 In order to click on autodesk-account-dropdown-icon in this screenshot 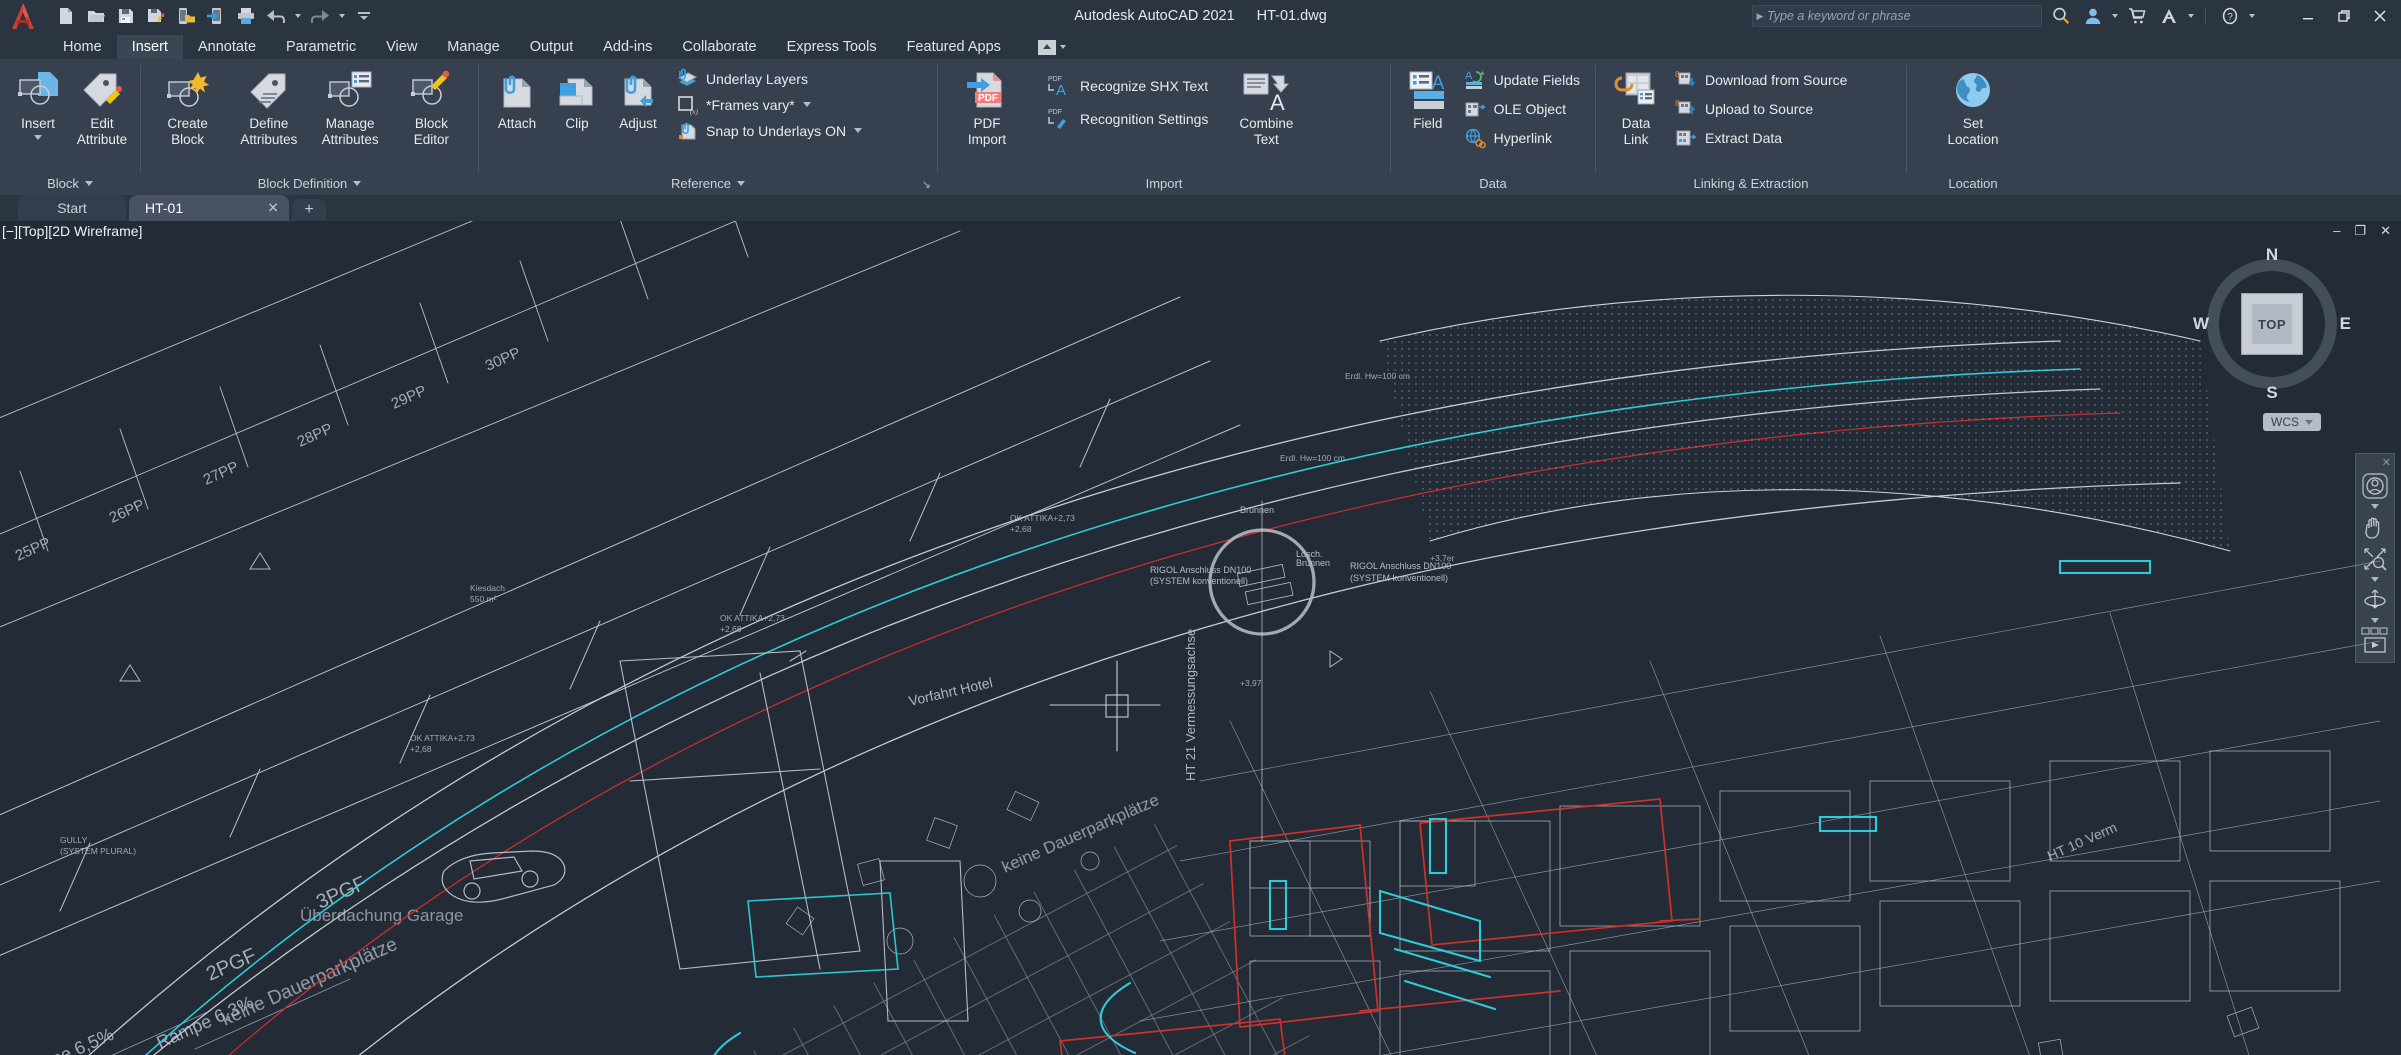, I will do `click(2191, 16)`.